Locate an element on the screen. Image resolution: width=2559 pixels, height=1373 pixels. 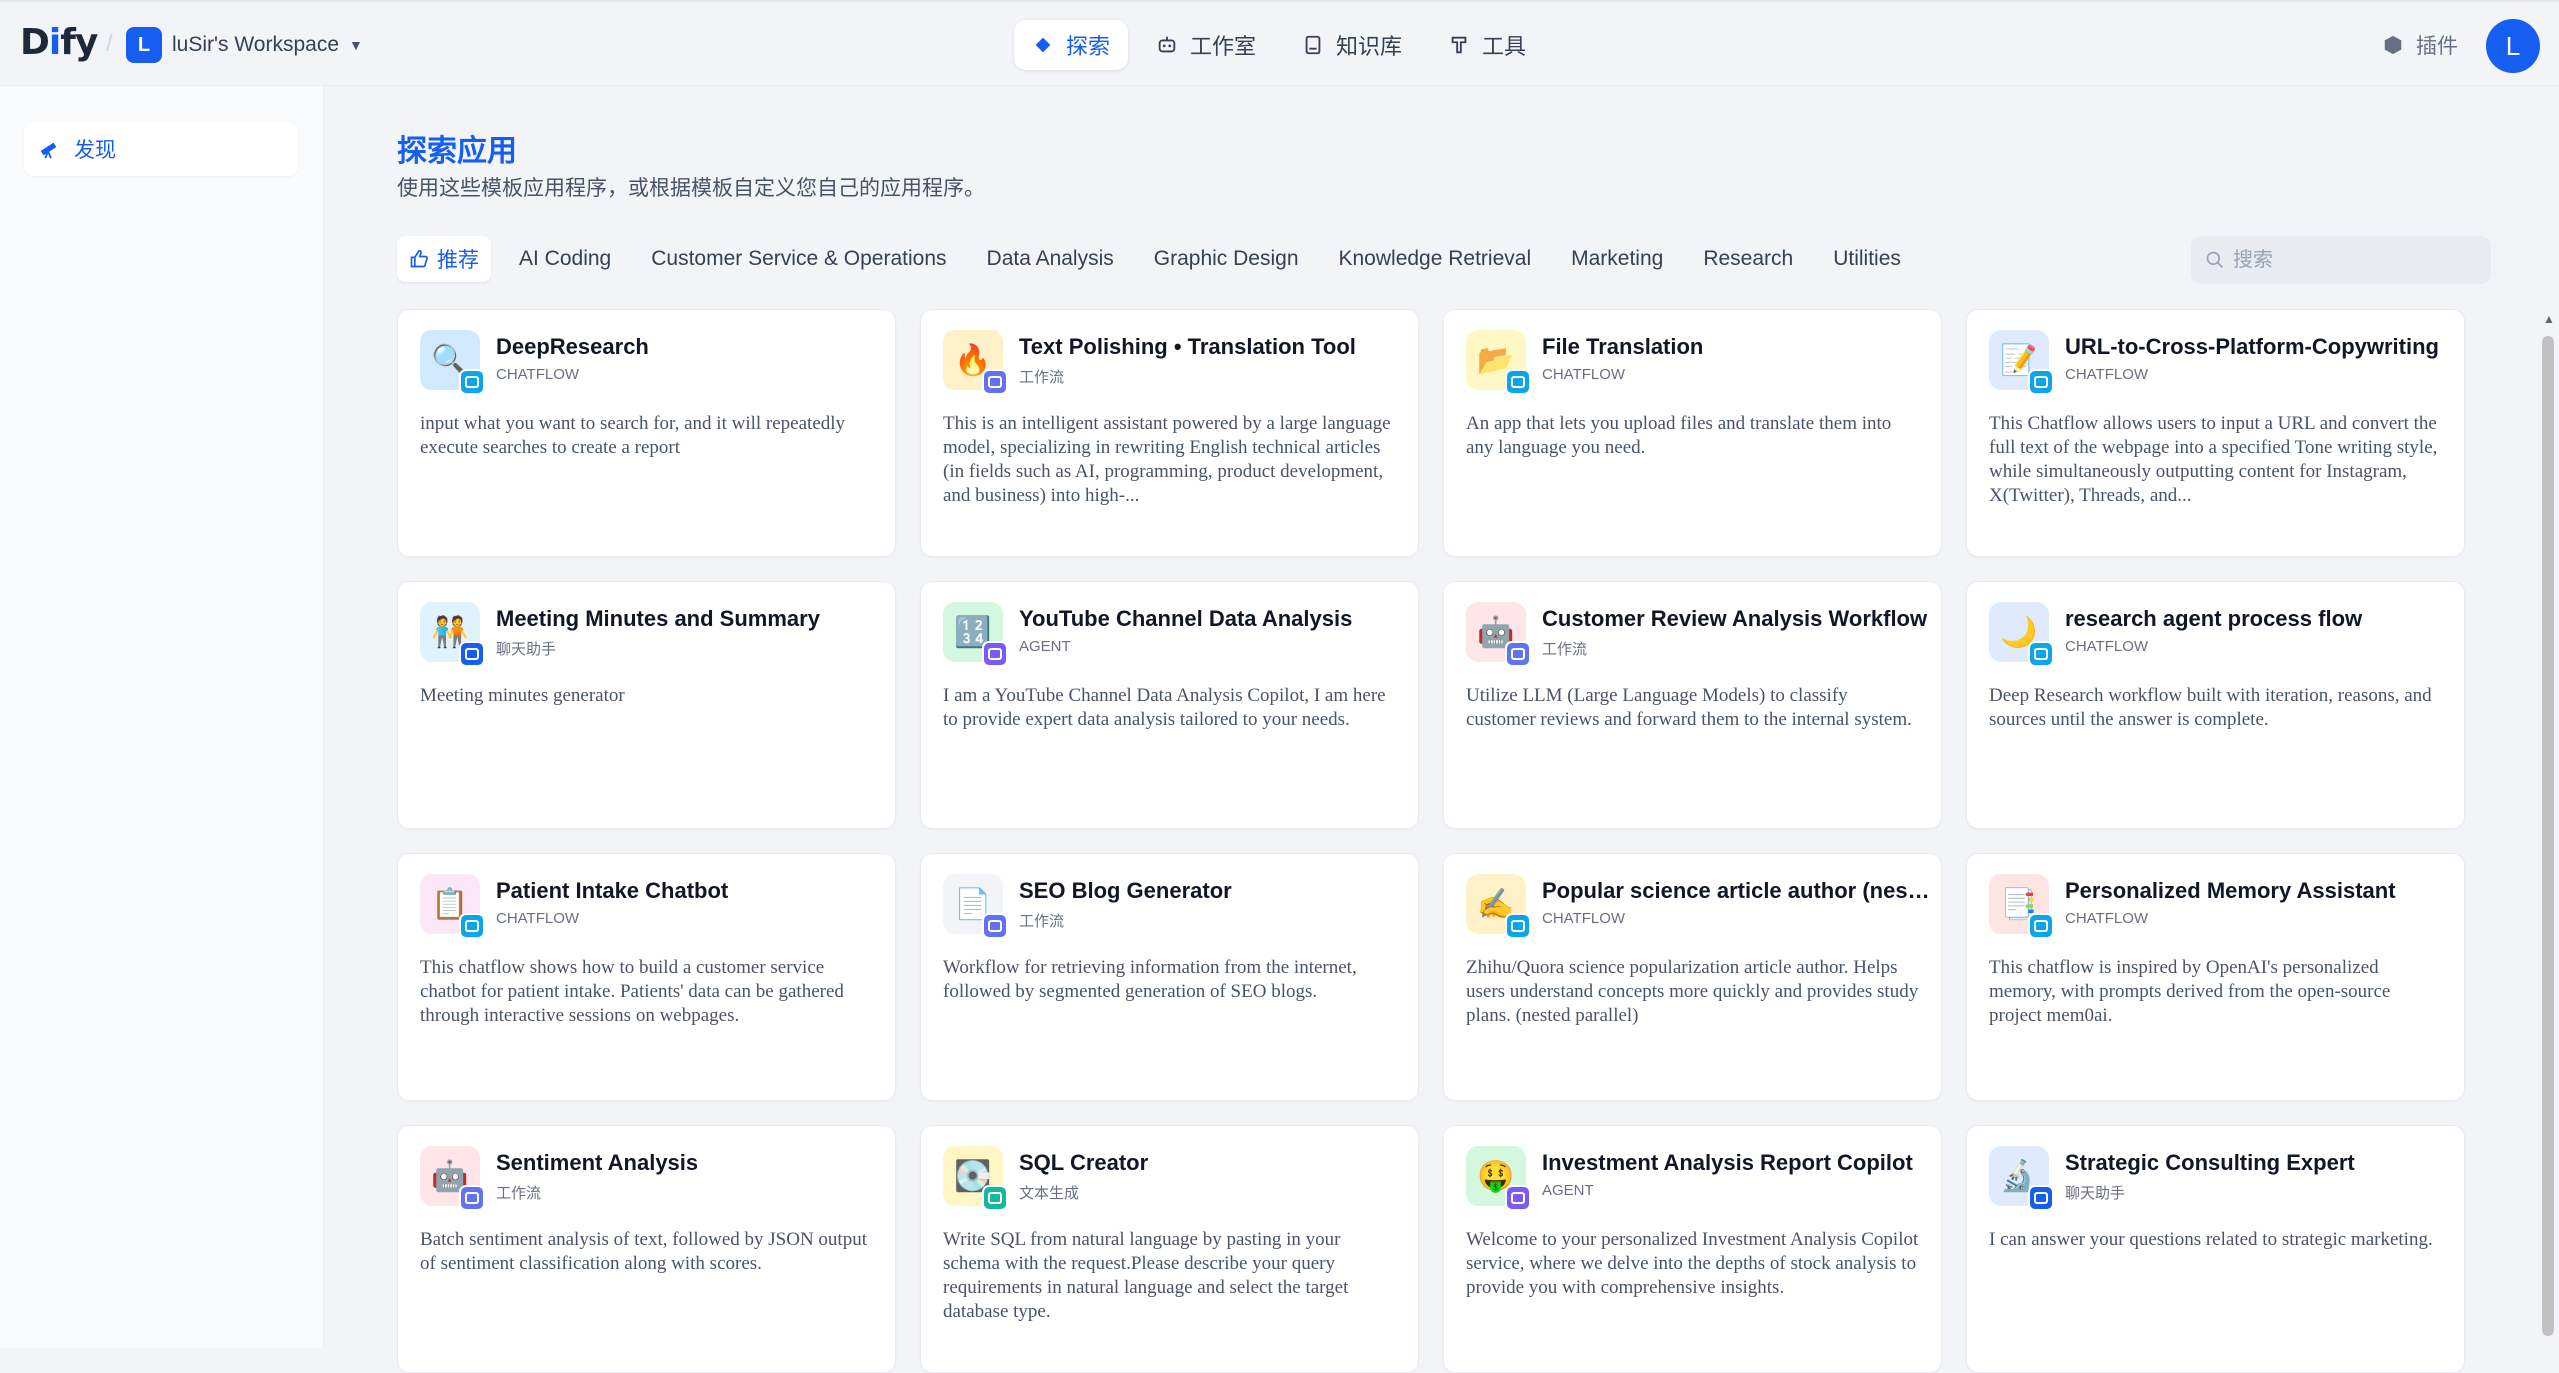
card-header: 📄 SEO Blog Generator 工作流 is located at coordinates (1169, 906).